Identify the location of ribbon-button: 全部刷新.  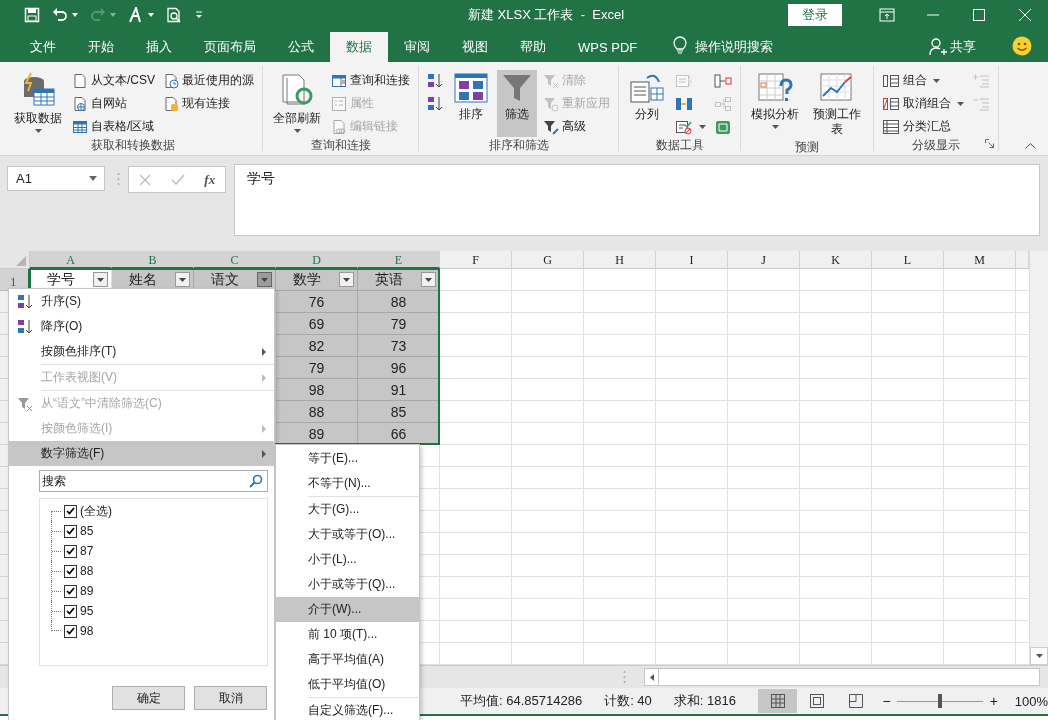
(297, 103).